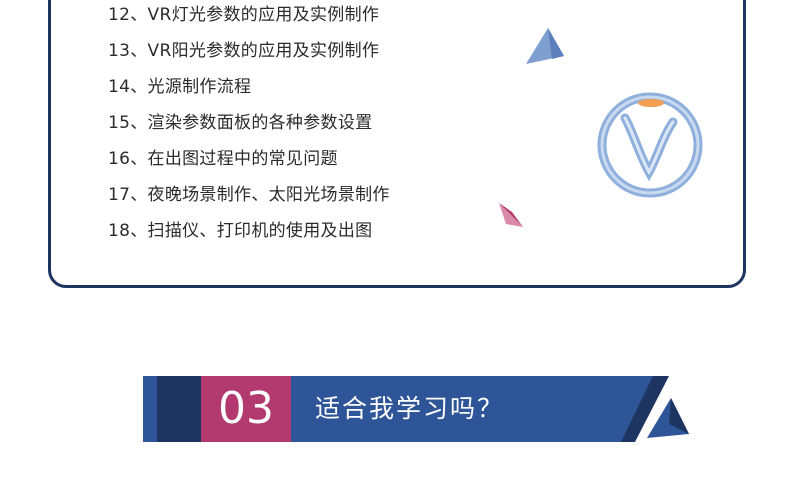 This screenshot has width=800, height=488. Describe the element at coordinates (244, 51) in the screenshot. I see `list-item: 13、VR阳光参数的应用及实例制作` at that location.